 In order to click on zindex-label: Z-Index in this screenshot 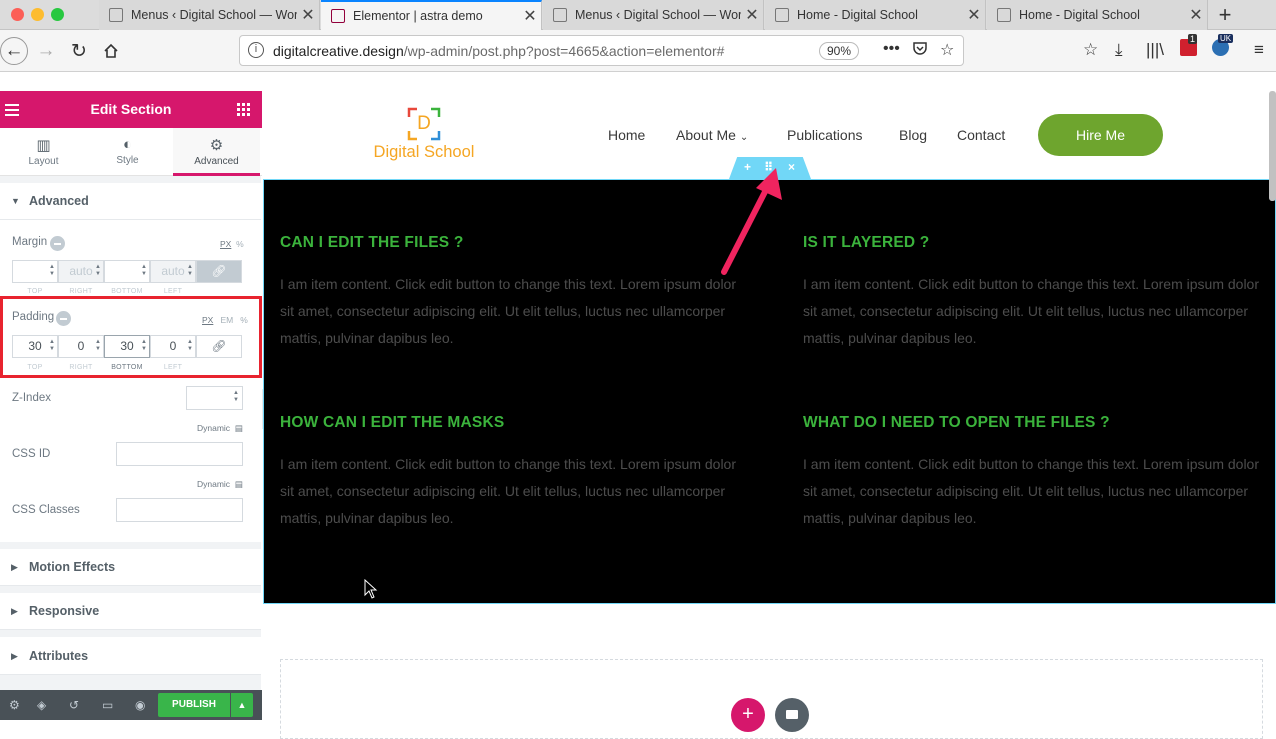, I will do `click(31, 398)`.